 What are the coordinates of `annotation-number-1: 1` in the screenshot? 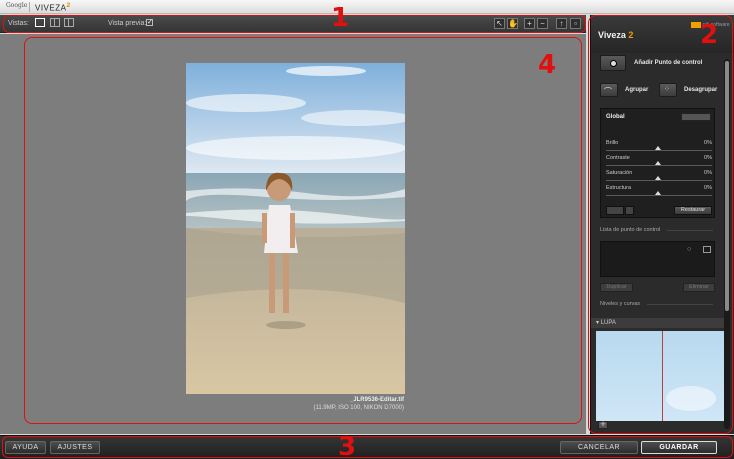 It's located at (340, 18).